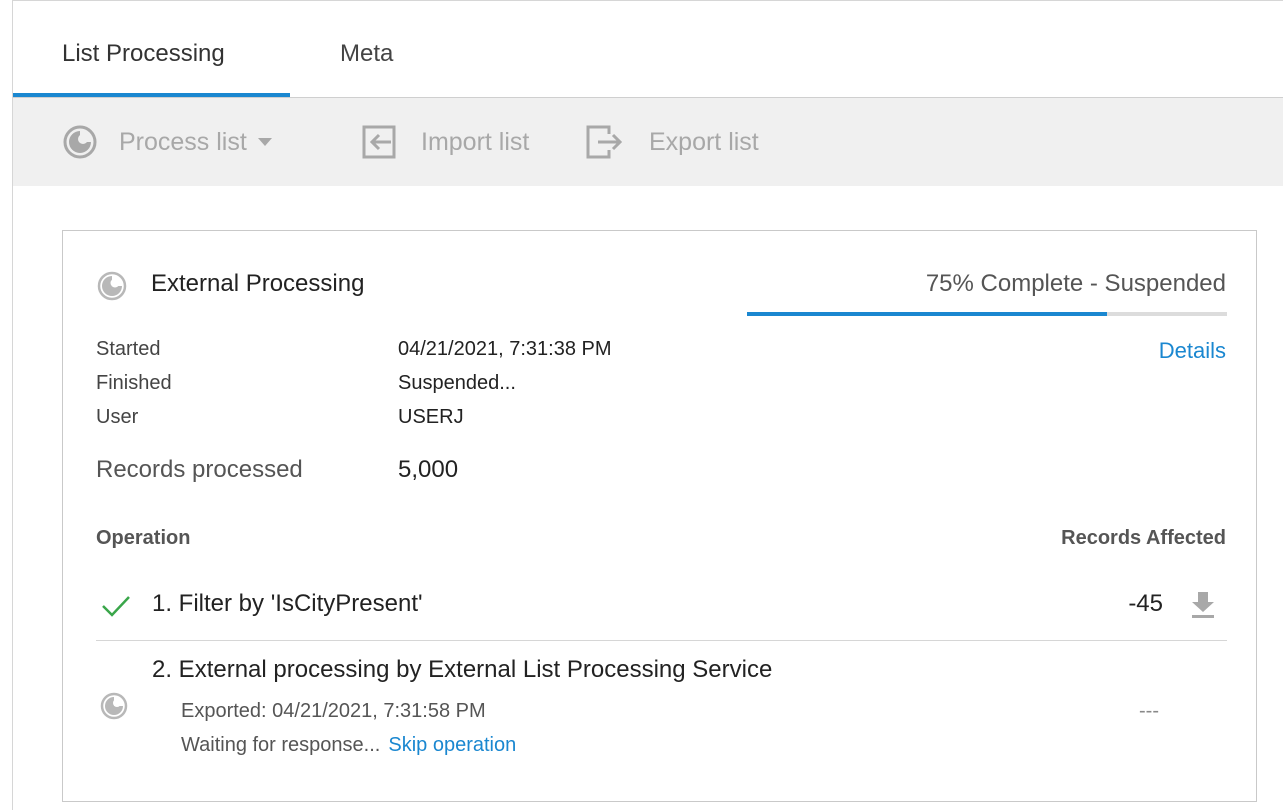 This screenshot has height=810, width=1283. What do you see at coordinates (1143, 538) in the screenshot?
I see `records-affected-header: Records Affected` at bounding box center [1143, 538].